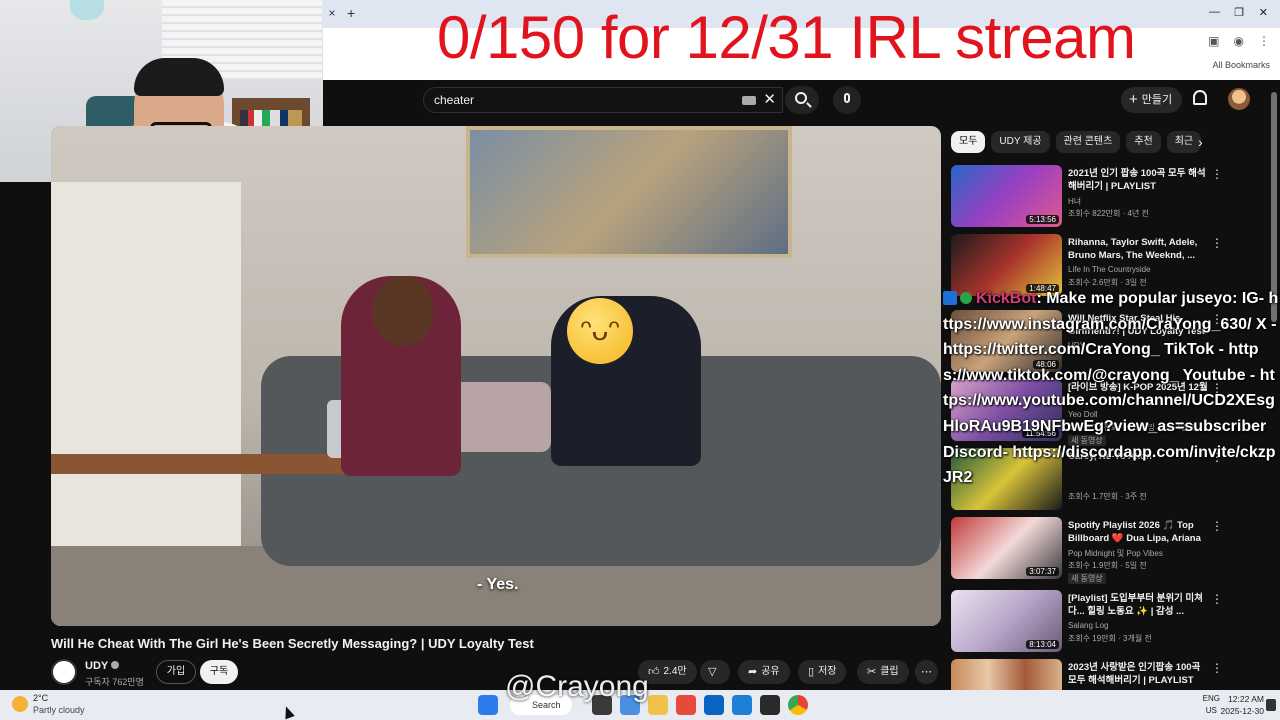 The height and width of the screenshot is (720, 1280). What do you see at coordinates (769, 100) in the screenshot?
I see `clear-search-icon: ✕` at bounding box center [769, 100].